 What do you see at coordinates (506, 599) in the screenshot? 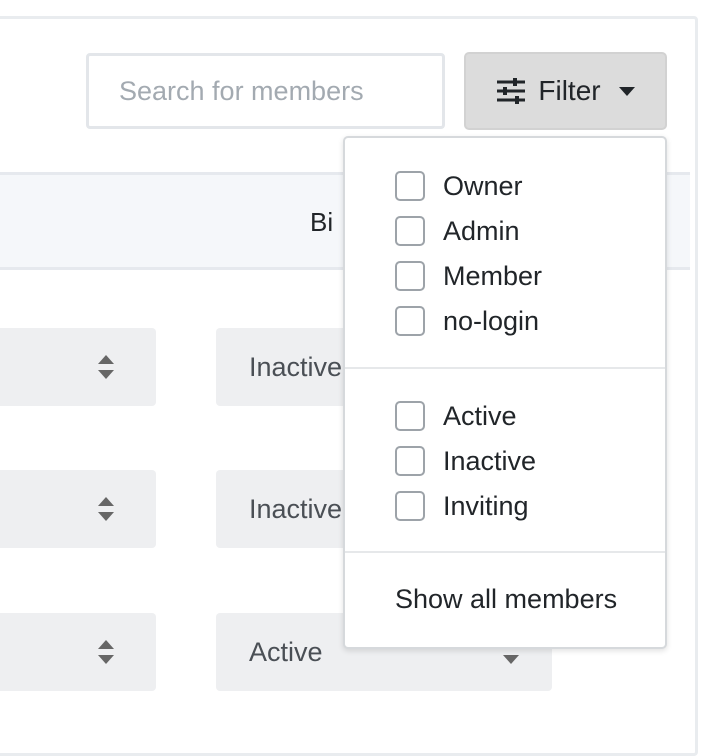
I see `show-all-members-item: Show all members` at bounding box center [506, 599].